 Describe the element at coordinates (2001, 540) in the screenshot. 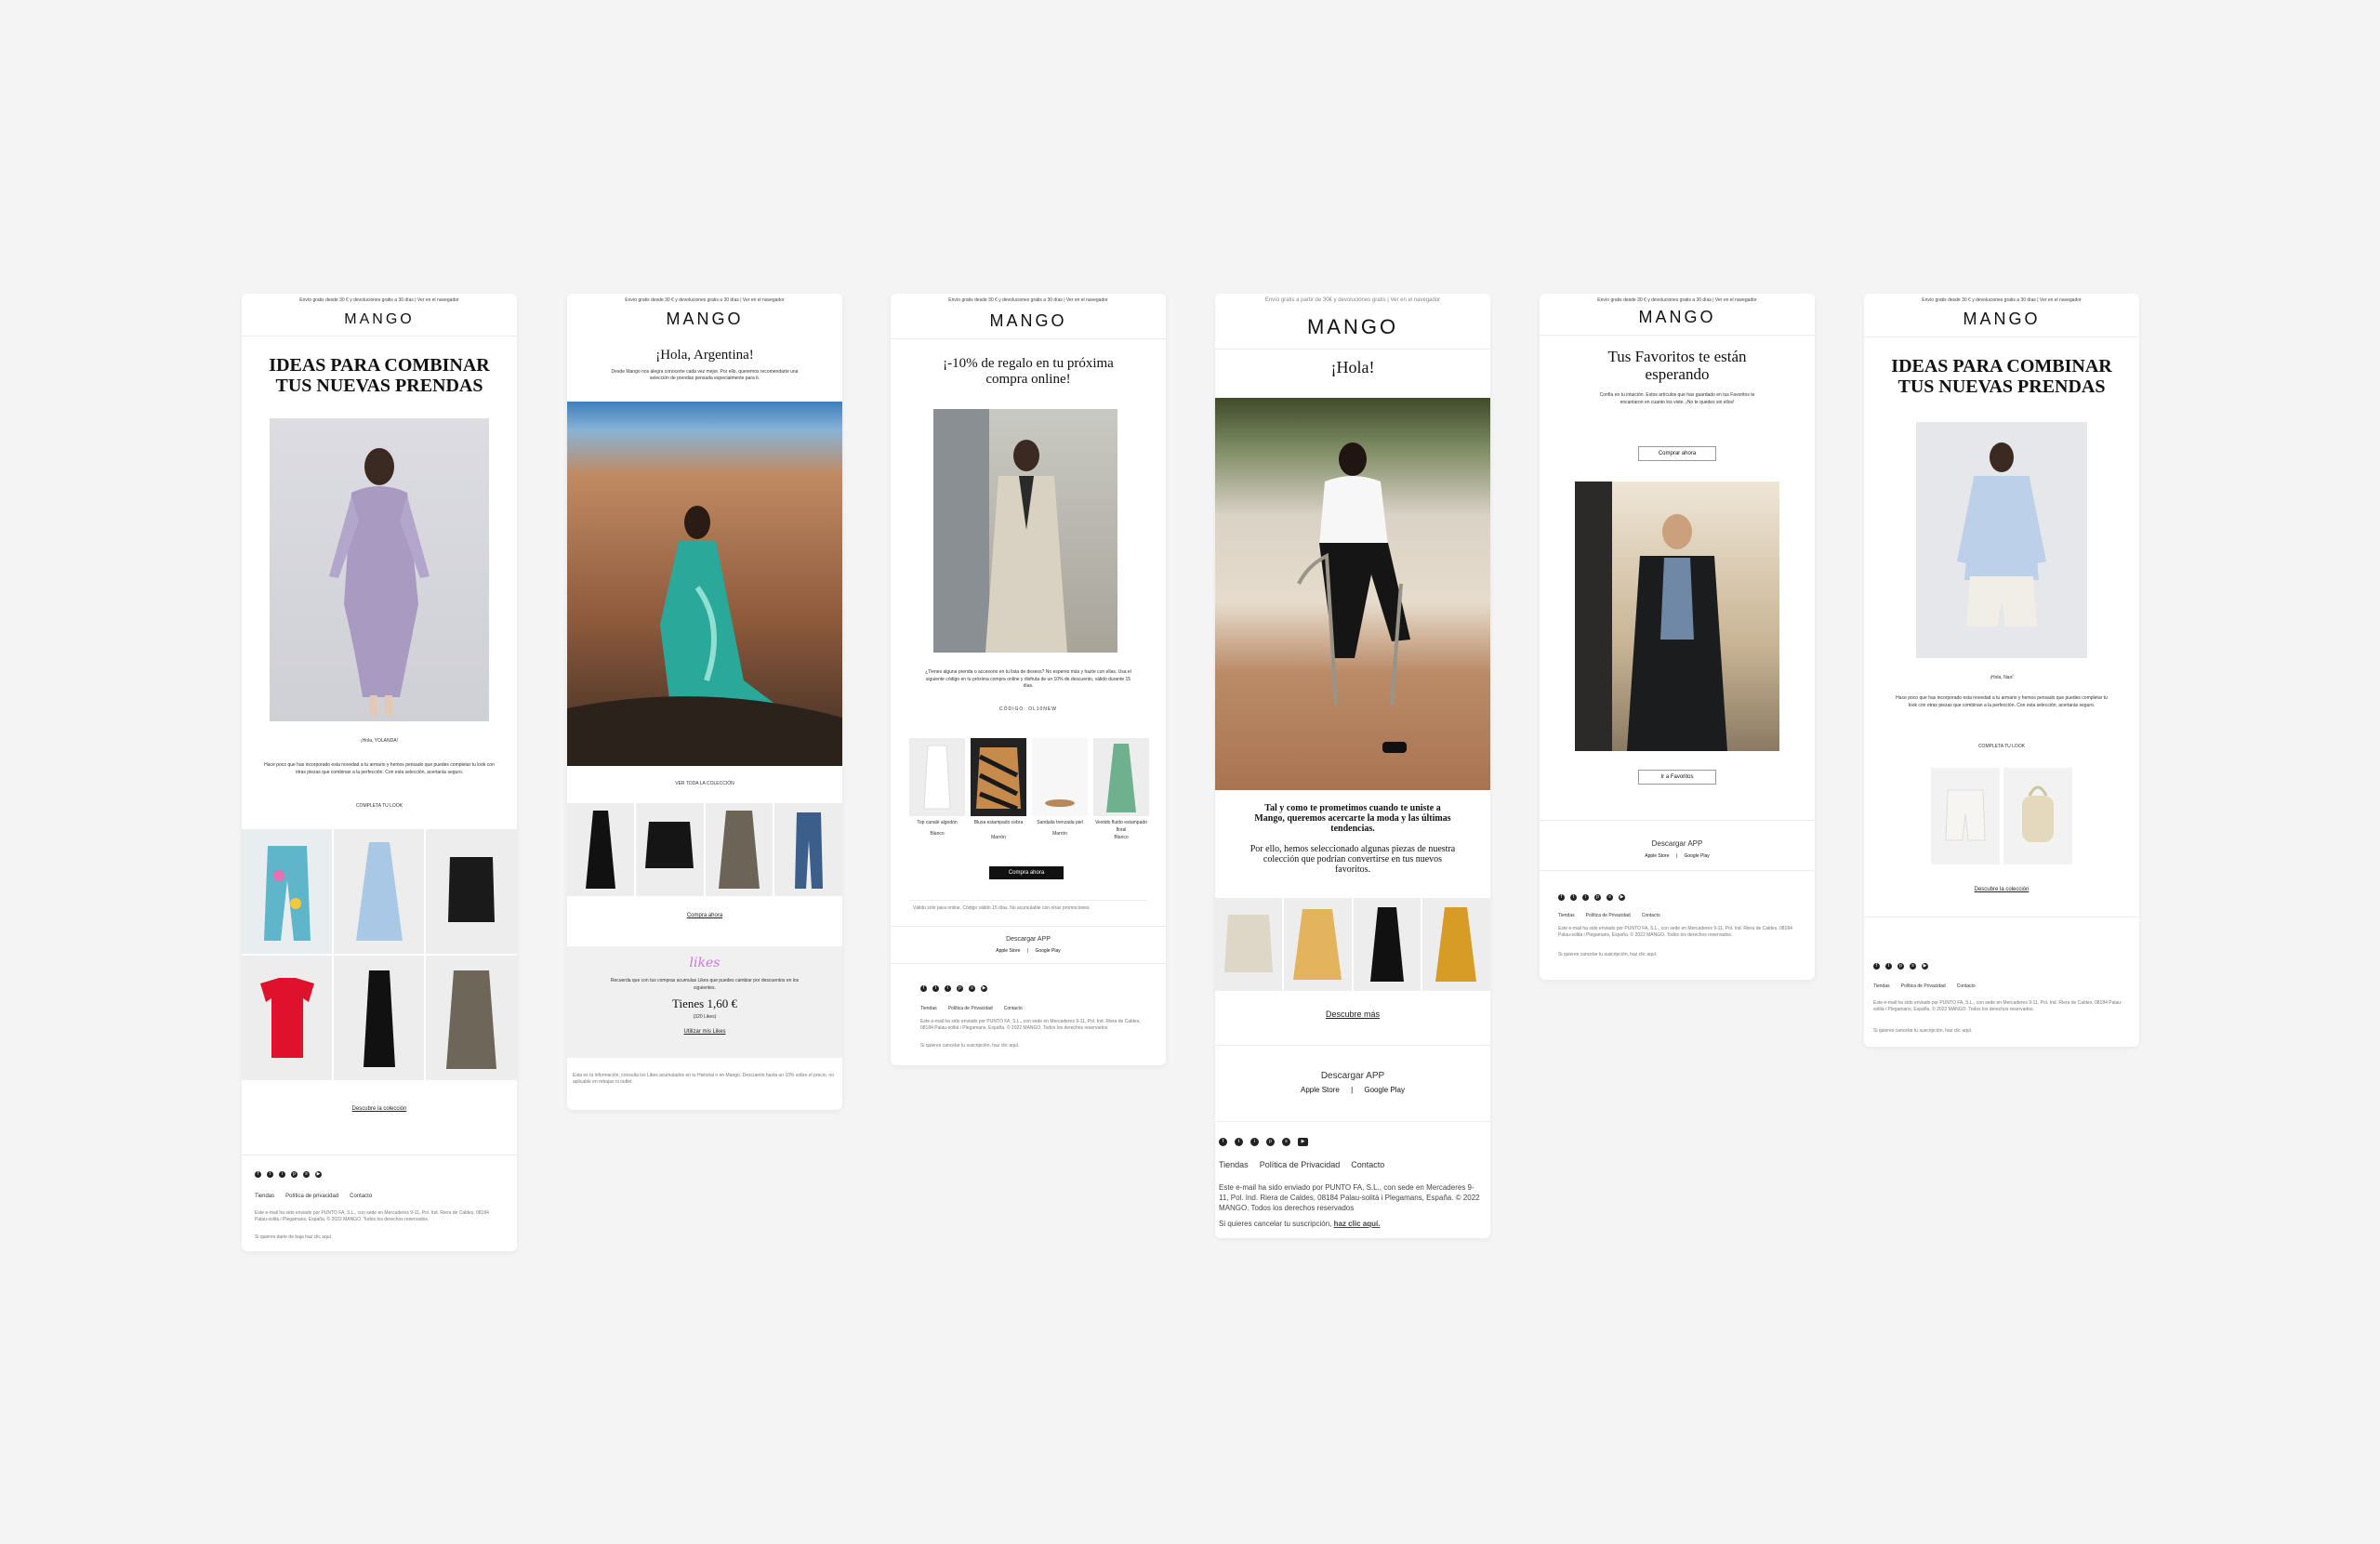

I see `hero-photo-blue-shirt` at that location.